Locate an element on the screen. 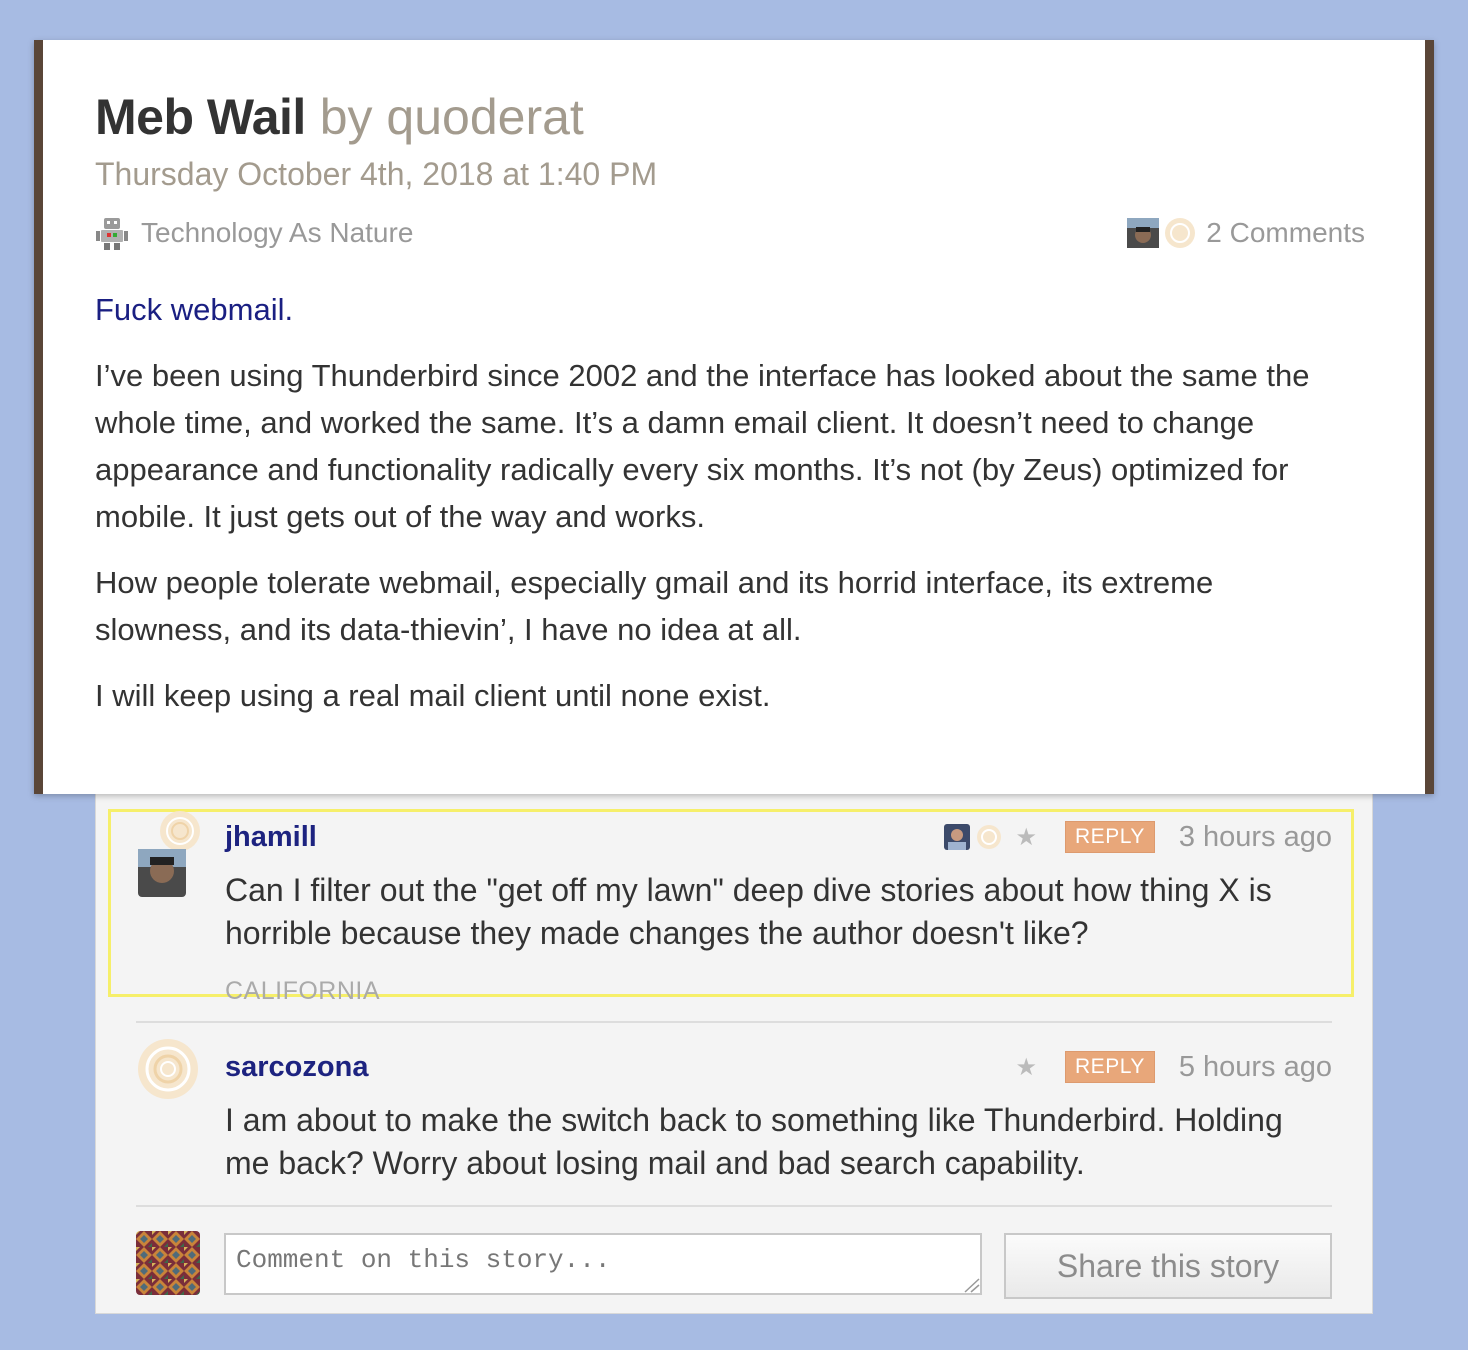 Image resolution: width=1468 pixels, height=1350 pixels. comment-meta: ★ REPLY 3 hours ago is located at coordinates (1137, 837).